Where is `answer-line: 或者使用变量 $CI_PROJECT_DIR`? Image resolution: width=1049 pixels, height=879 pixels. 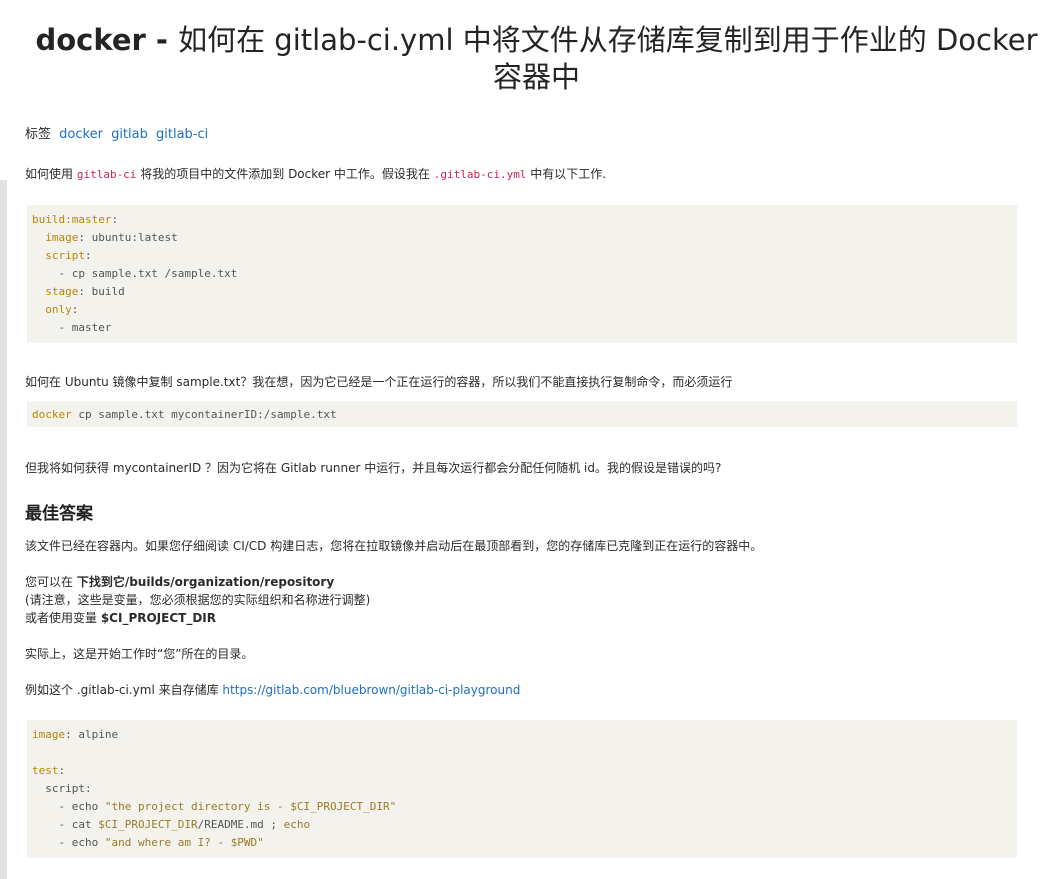 answer-line: 或者使用变量 $CI_PROJECT_DIR is located at coordinates (121, 618).